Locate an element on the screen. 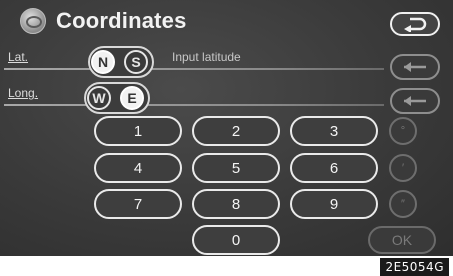 The width and height of the screenshot is (453, 276). latitude-input-hint: Input latitude is located at coordinates (206, 57).